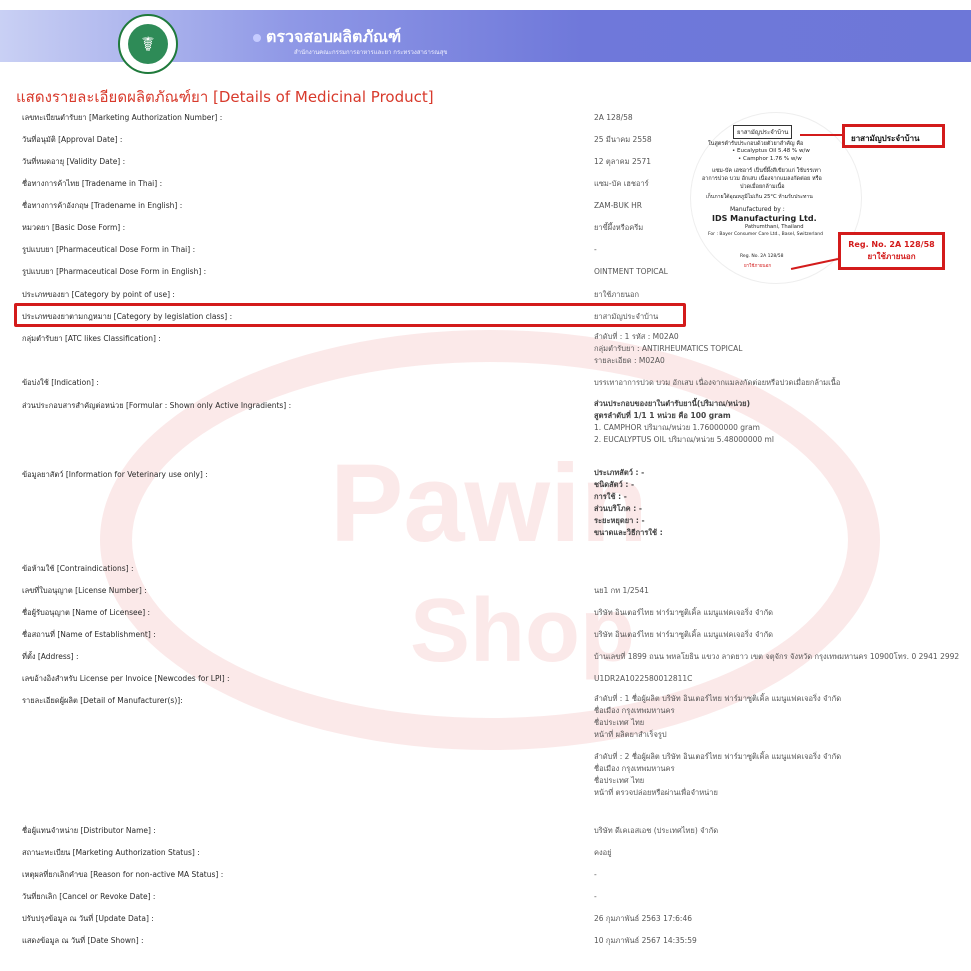 This screenshot has width=971, height=971. Describe the element at coordinates (891, 244) in the screenshot. I see `callout-reg-no-text: Reg. No. 2A 128/58` at that location.